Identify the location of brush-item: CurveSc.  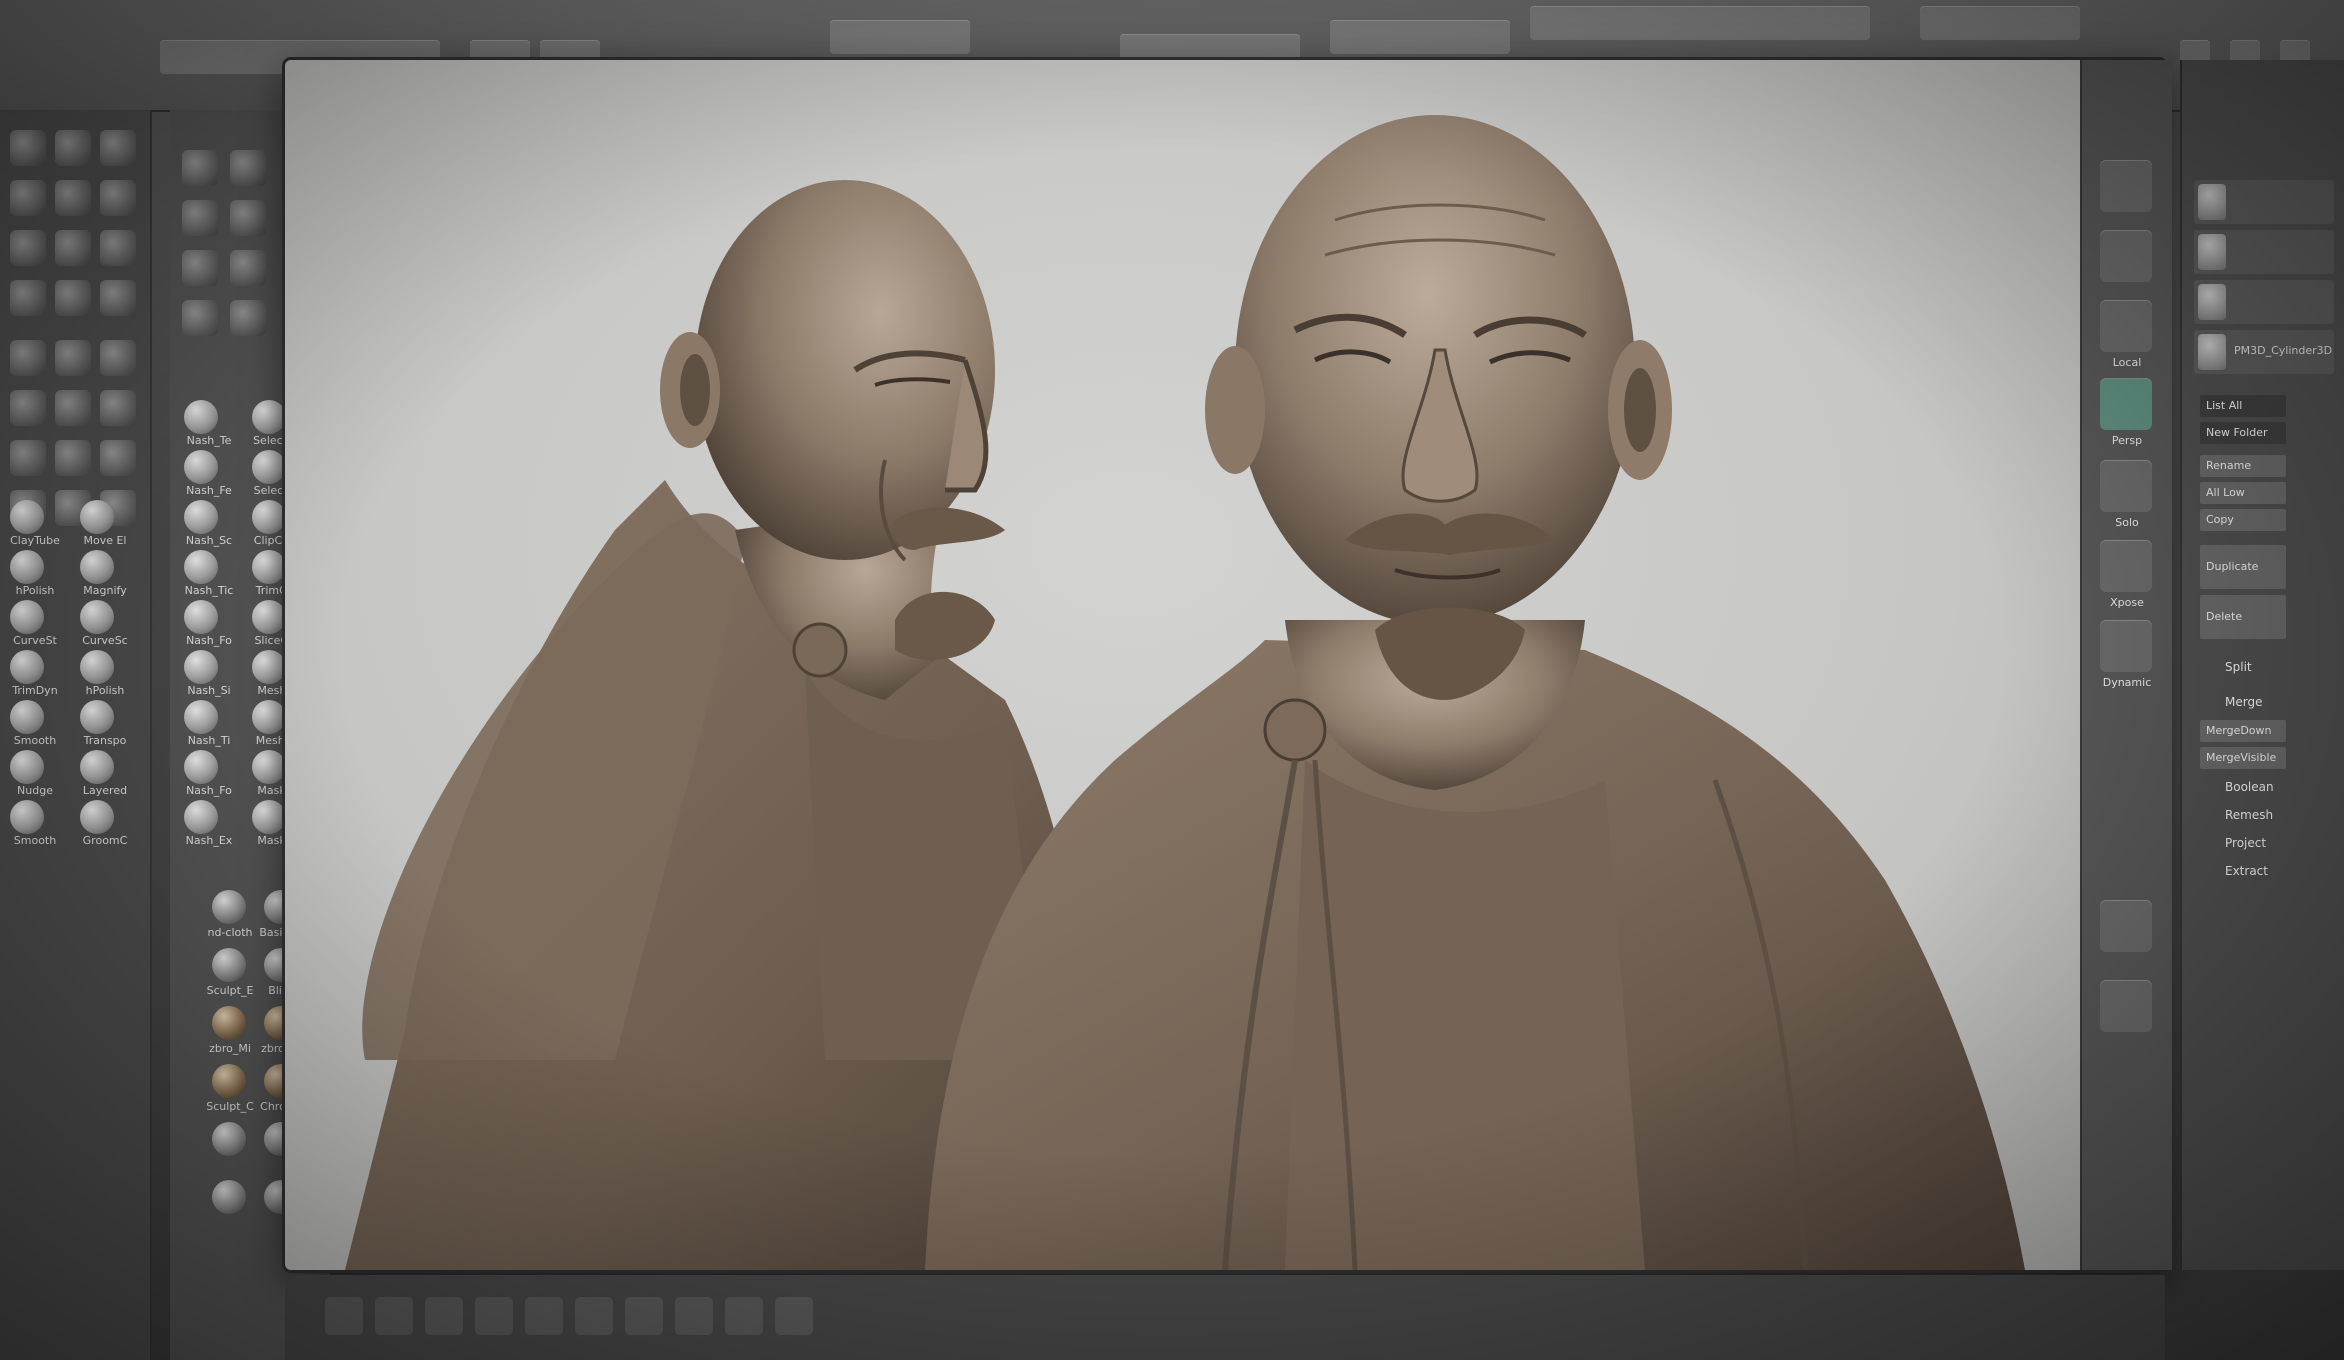
(105, 625).